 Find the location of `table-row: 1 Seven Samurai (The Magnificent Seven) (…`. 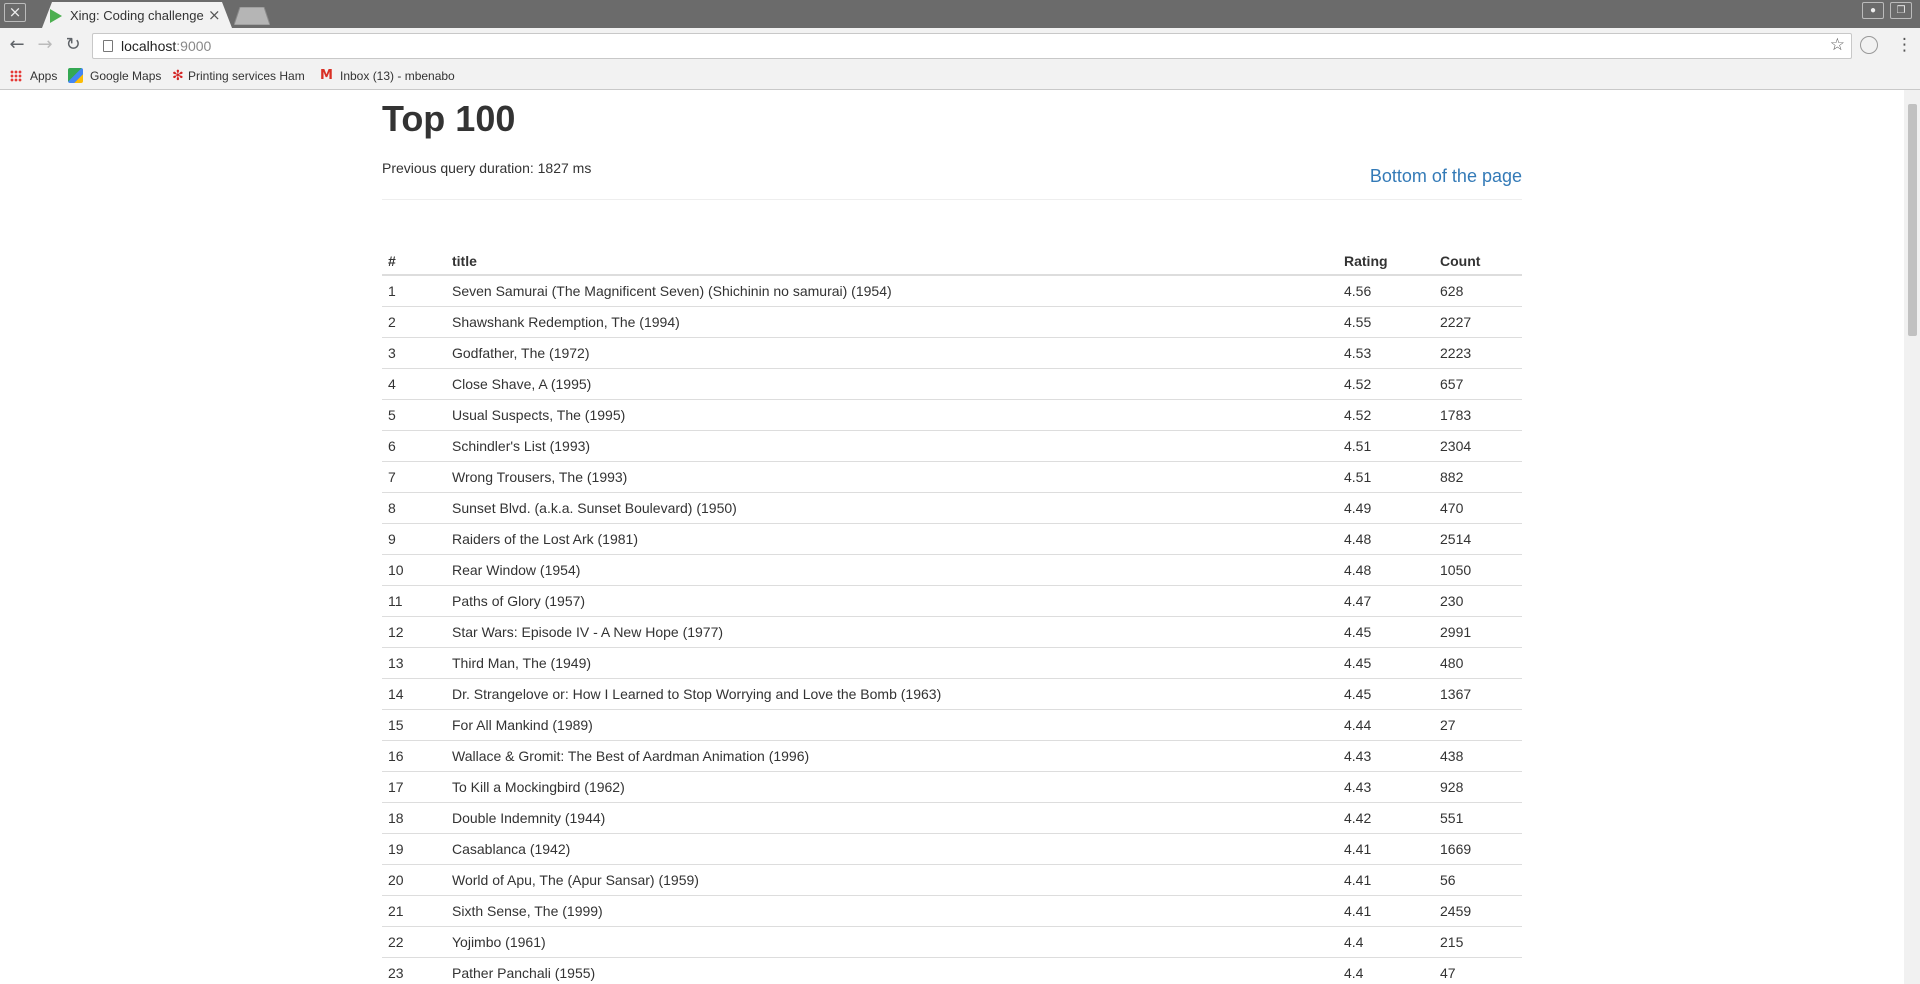

table-row: 1 Seven Samurai (The Magnificent Seven) (… is located at coordinates (952, 291).